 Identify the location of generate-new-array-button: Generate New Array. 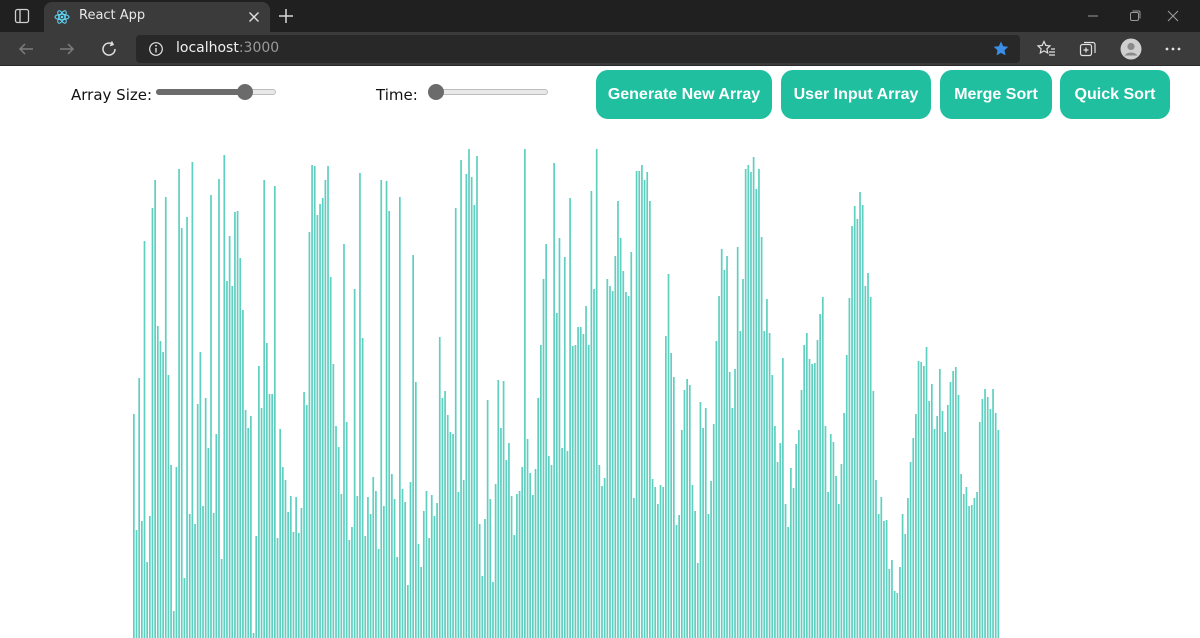
(684, 94).